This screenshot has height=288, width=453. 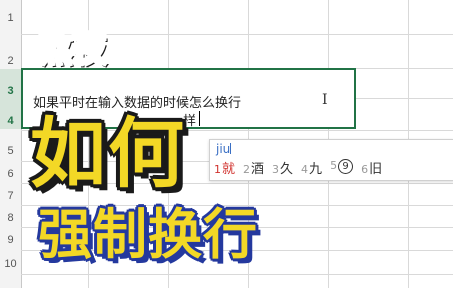 What do you see at coordinates (10, 218) in the screenshot?
I see `row-header-8: 8` at bounding box center [10, 218].